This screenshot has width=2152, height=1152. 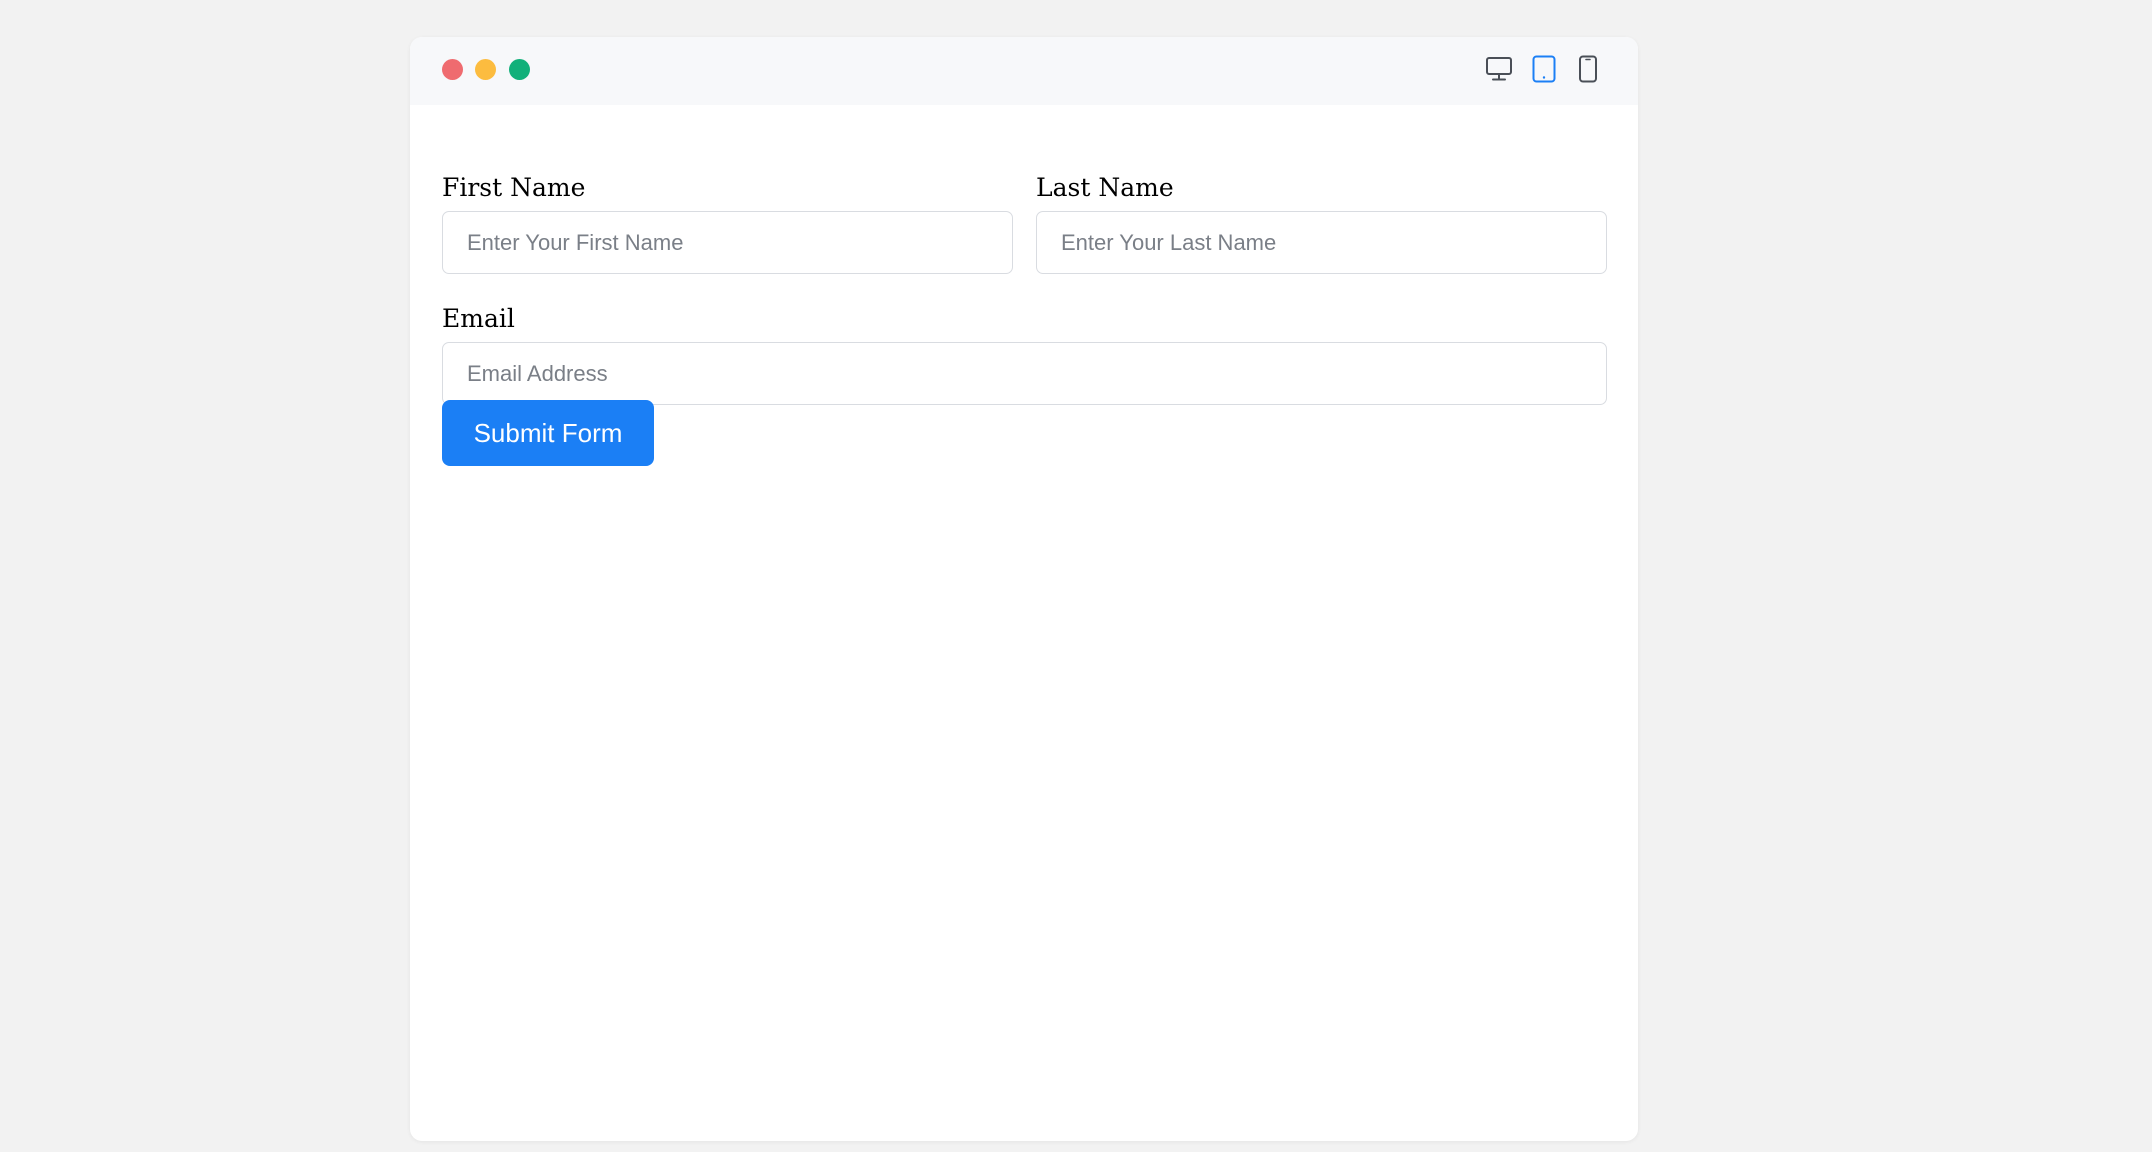 I want to click on first-name-input, so click(x=727, y=242).